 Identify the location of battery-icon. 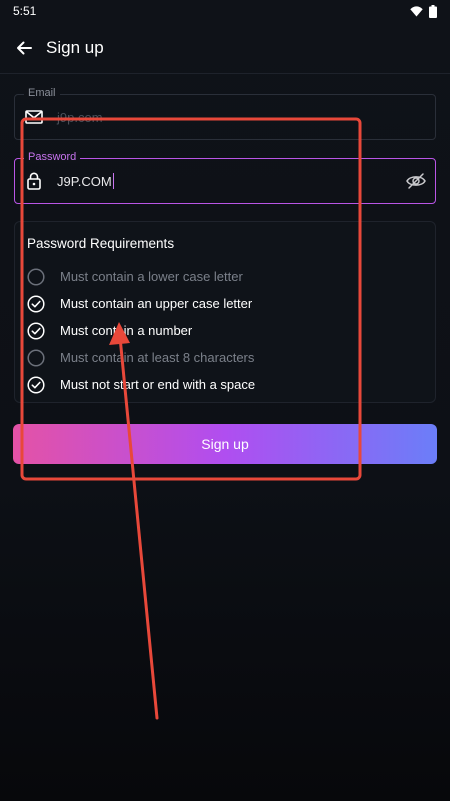
(433, 11).